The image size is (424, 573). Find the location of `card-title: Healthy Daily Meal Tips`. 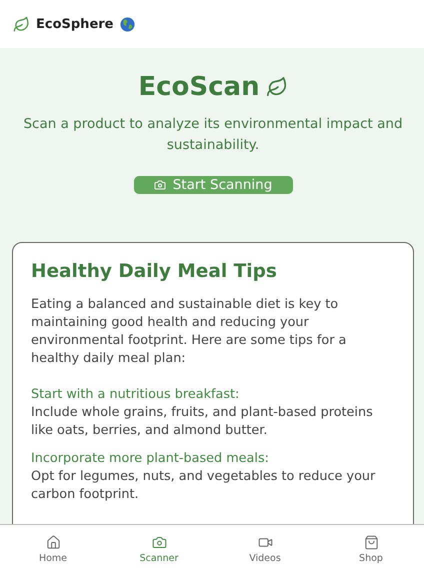

card-title: Healthy Daily Meal Tips is located at coordinates (154, 271).